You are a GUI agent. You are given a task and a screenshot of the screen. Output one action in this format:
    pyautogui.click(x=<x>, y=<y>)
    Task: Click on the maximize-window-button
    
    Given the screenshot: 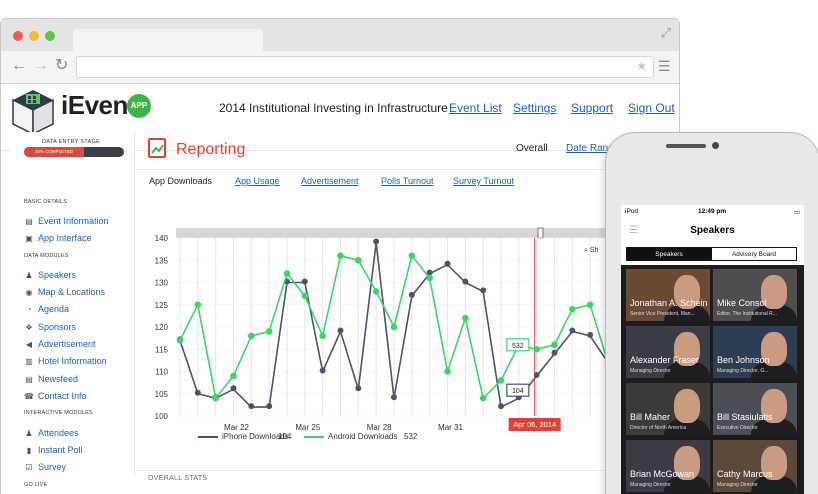 What is the action you would take?
    pyautogui.click(x=50, y=36)
    